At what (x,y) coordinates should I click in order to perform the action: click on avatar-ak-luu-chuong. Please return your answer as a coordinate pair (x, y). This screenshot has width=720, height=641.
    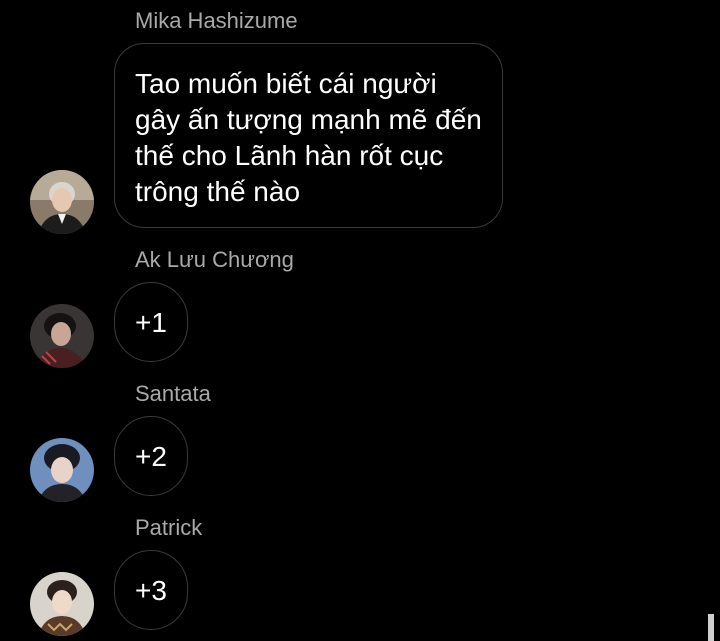
    Looking at the image, I should click on (62, 336).